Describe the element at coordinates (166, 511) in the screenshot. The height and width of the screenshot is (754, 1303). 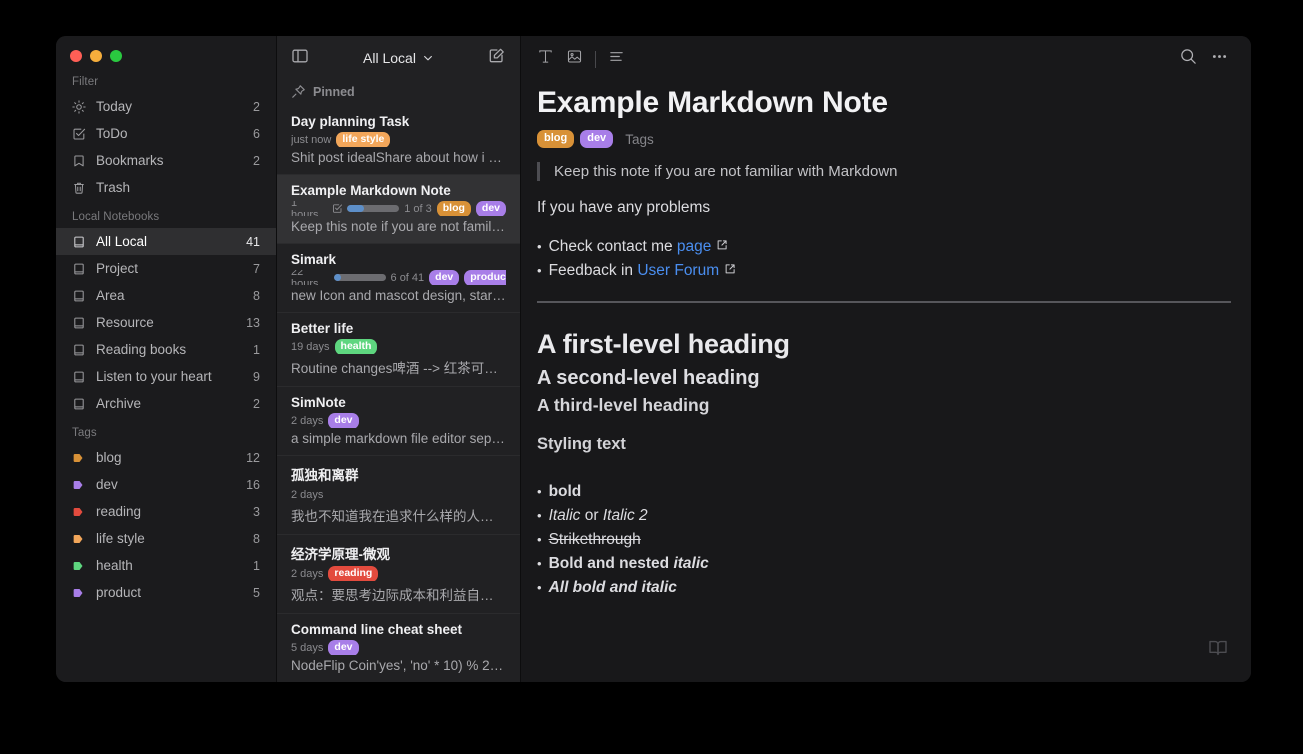
I see `sidebar-tag-reading: reading 3` at that location.